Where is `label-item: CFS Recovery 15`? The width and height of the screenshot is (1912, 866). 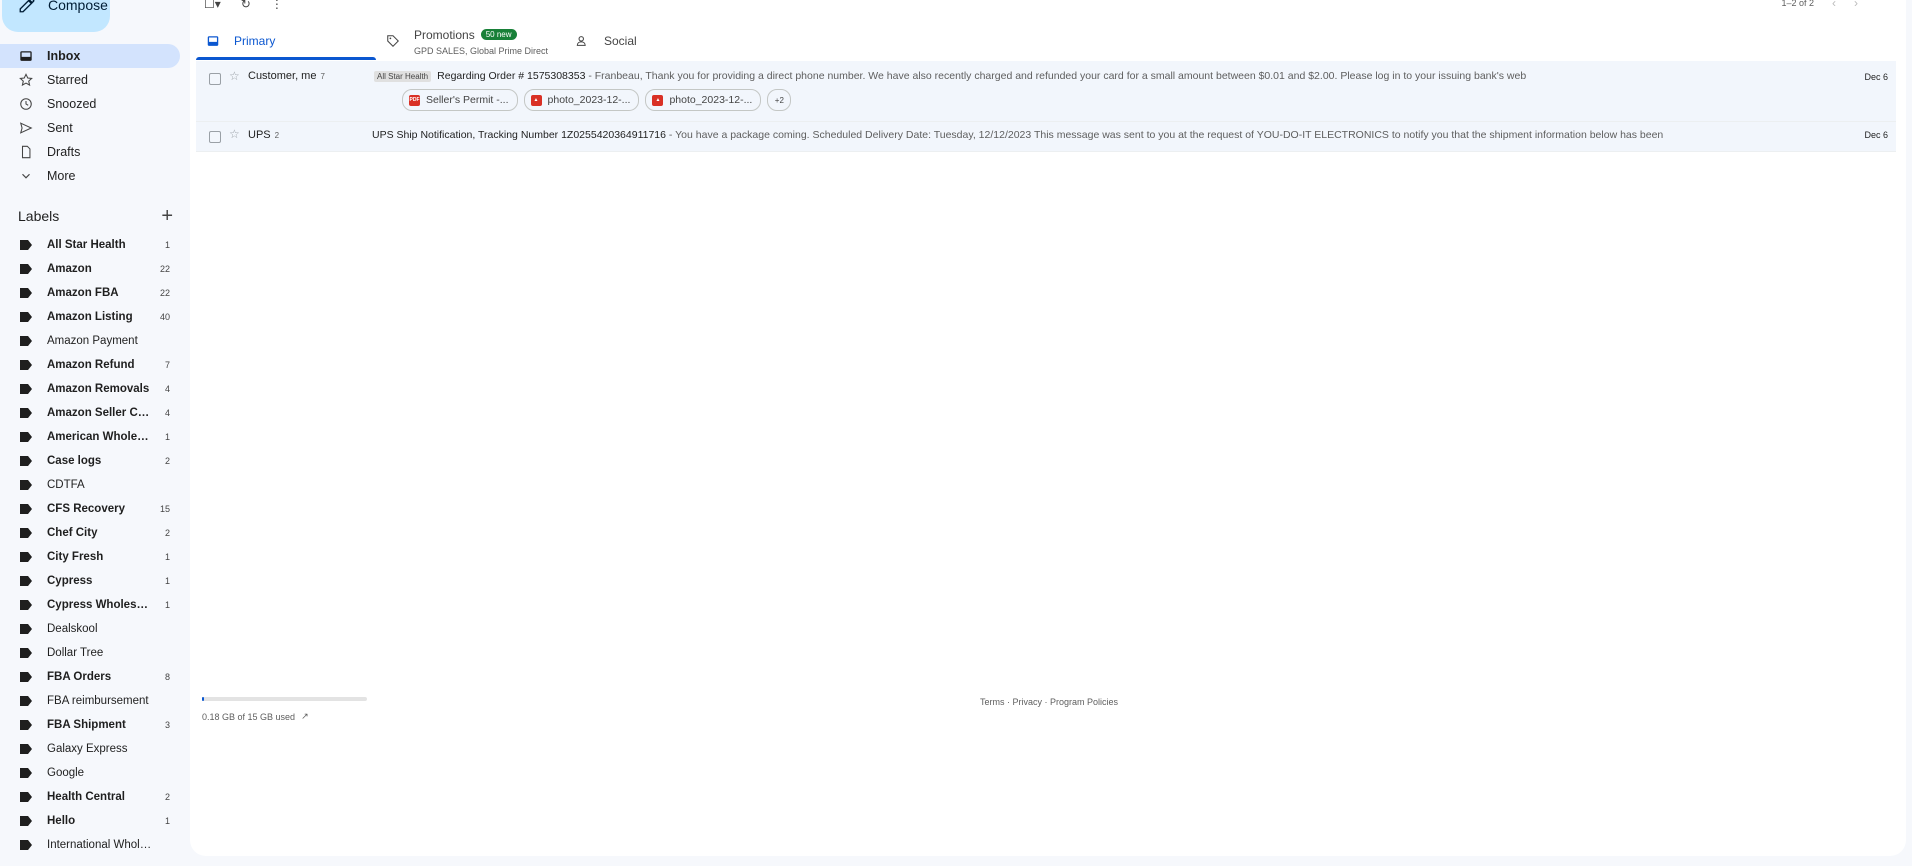
label-item: CFS Recovery 15 is located at coordinates (90, 509).